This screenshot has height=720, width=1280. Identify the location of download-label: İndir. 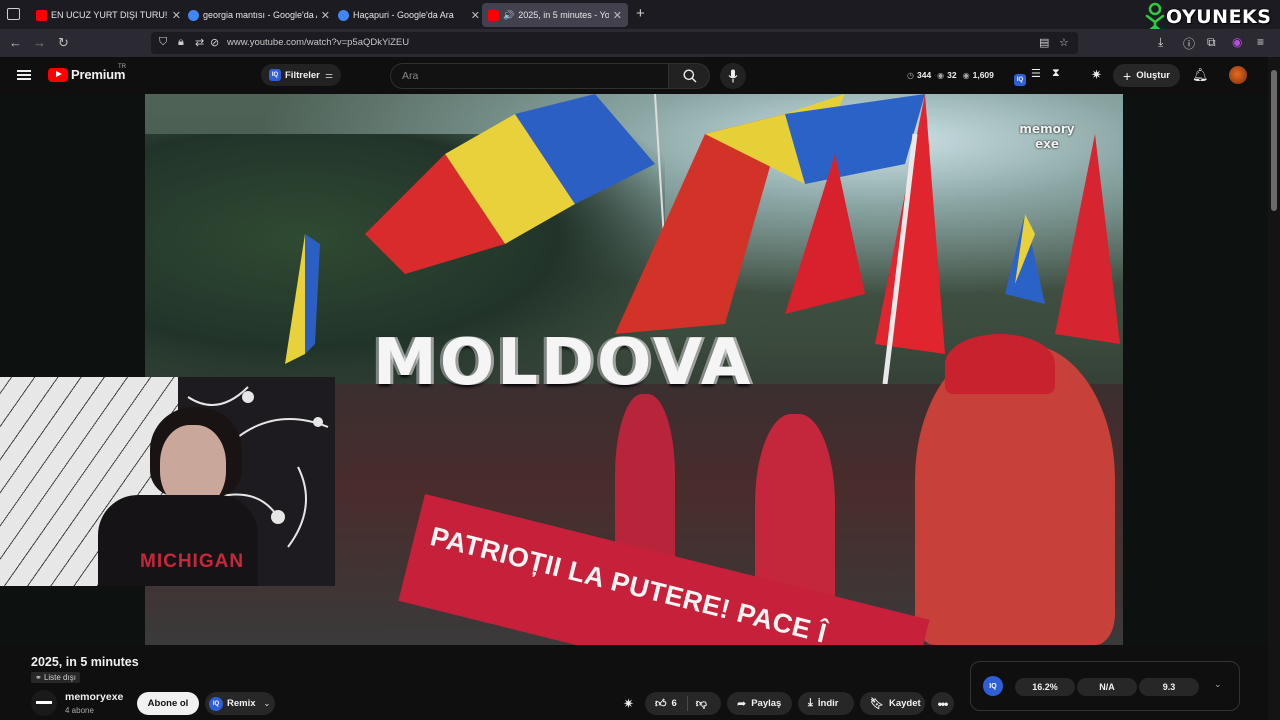
(828, 703).